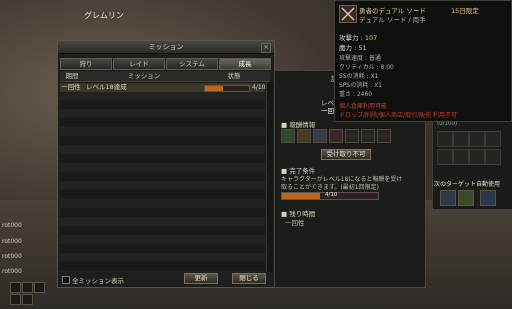  What do you see at coordinates (392, 20) in the screenshot?
I see `item-type: デュアル ソード / 両手` at bounding box center [392, 20].